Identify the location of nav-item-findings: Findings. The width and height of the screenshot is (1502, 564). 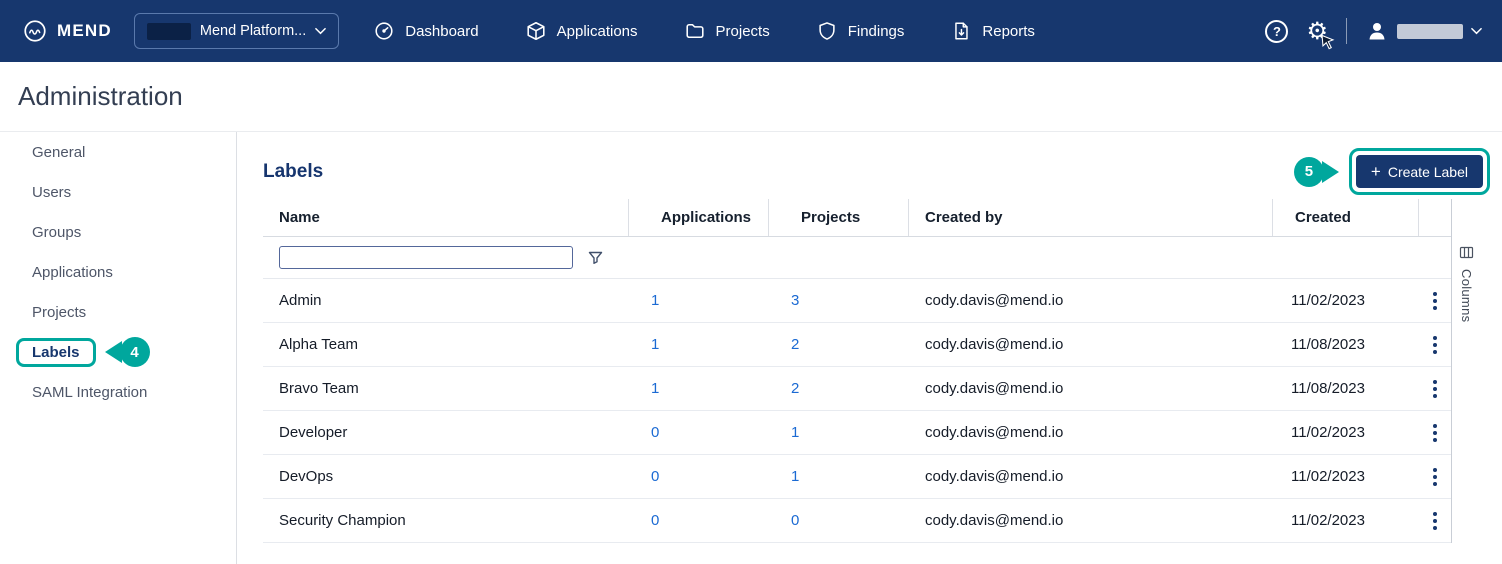
(860, 31).